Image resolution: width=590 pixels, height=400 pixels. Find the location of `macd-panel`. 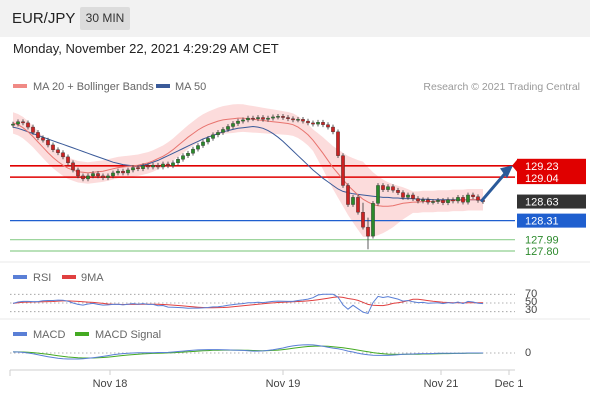

macd-panel is located at coordinates (262, 352).